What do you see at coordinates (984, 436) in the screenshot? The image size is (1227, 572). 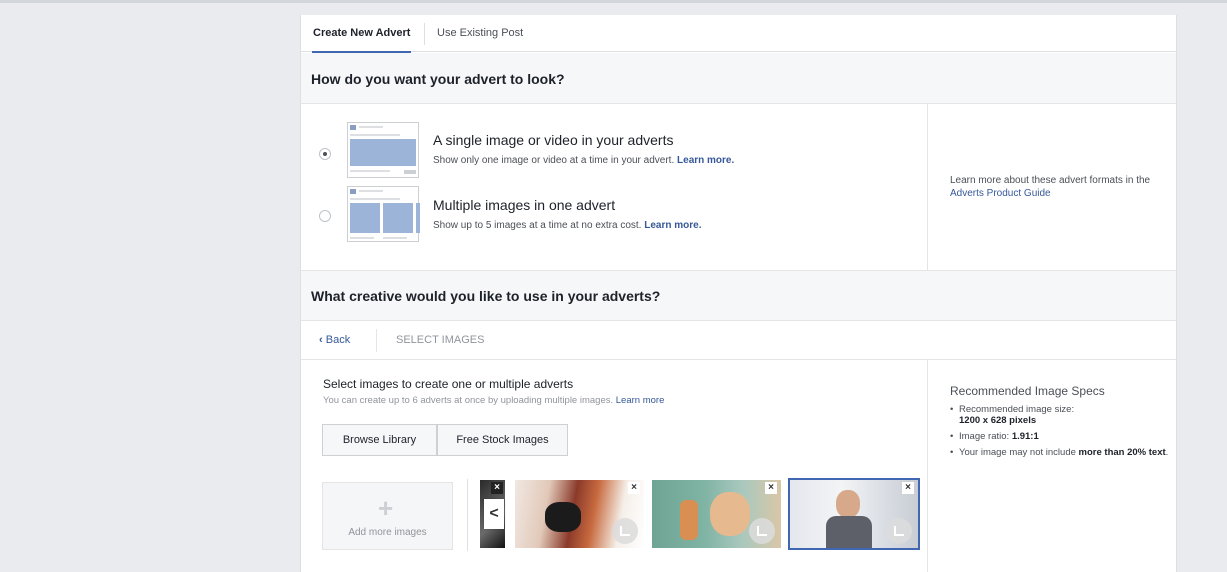 I see `spec-ratio-label: Image ratio:` at bounding box center [984, 436].